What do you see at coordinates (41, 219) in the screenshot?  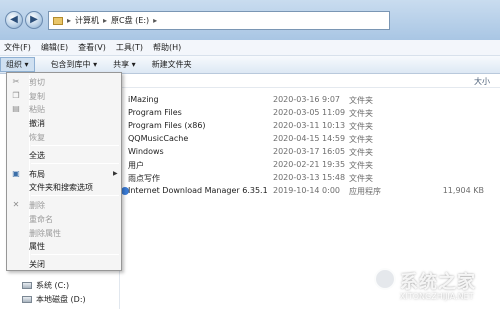 I see `menu-item-rename: 重命名` at bounding box center [41, 219].